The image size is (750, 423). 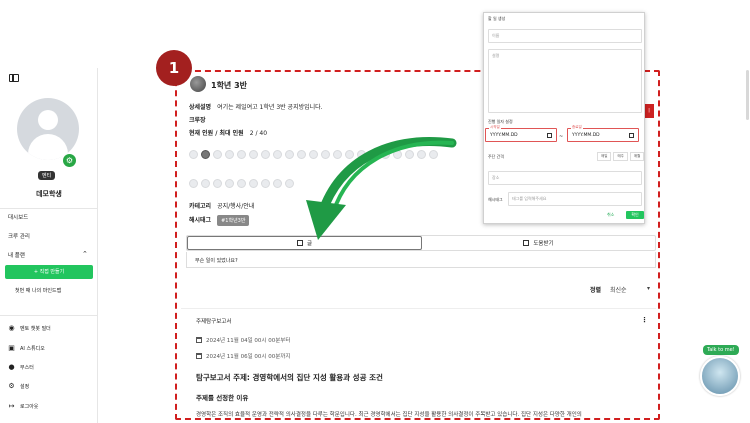 What do you see at coordinates (526, 243) in the screenshot?
I see `help-icon` at bounding box center [526, 243].